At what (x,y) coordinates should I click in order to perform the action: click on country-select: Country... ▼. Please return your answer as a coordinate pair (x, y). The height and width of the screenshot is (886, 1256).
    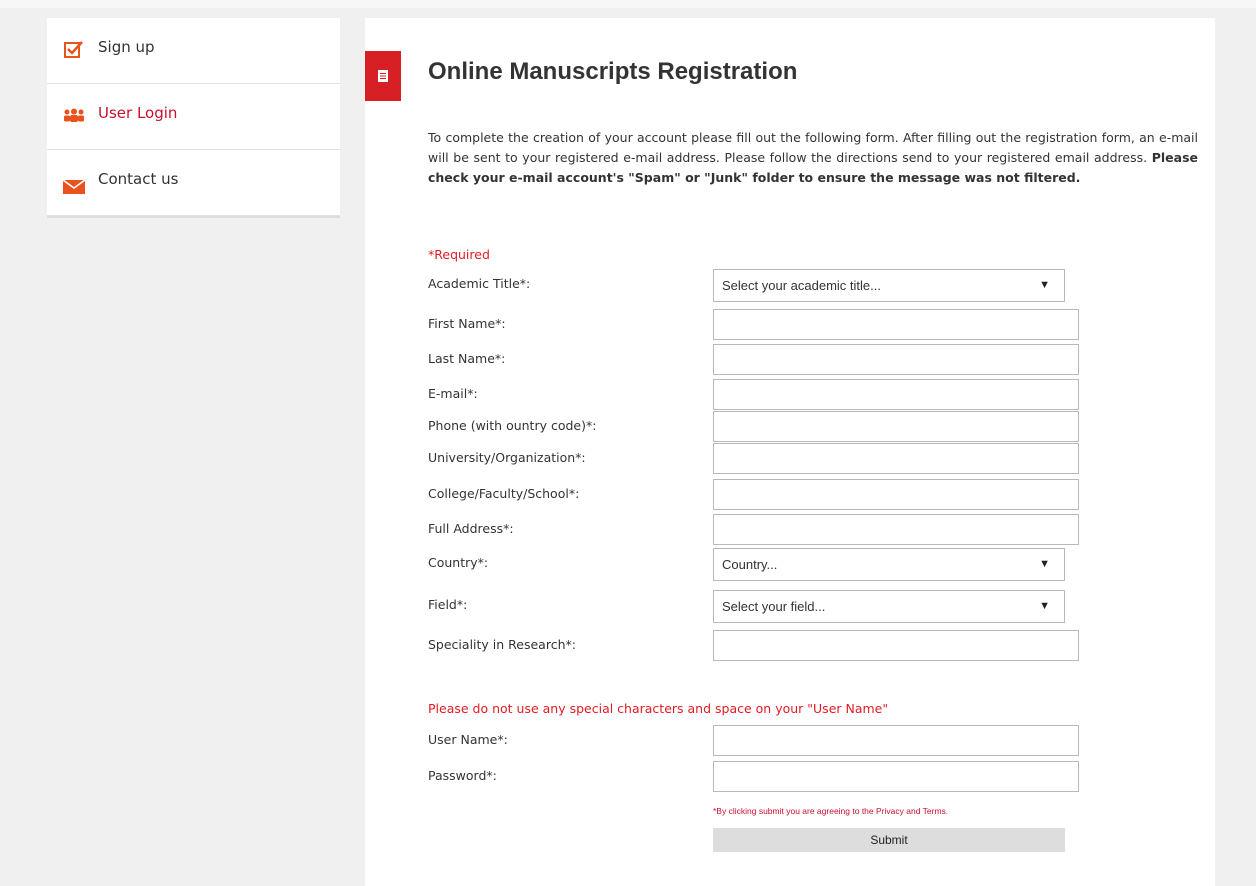
    Looking at the image, I should click on (889, 564).